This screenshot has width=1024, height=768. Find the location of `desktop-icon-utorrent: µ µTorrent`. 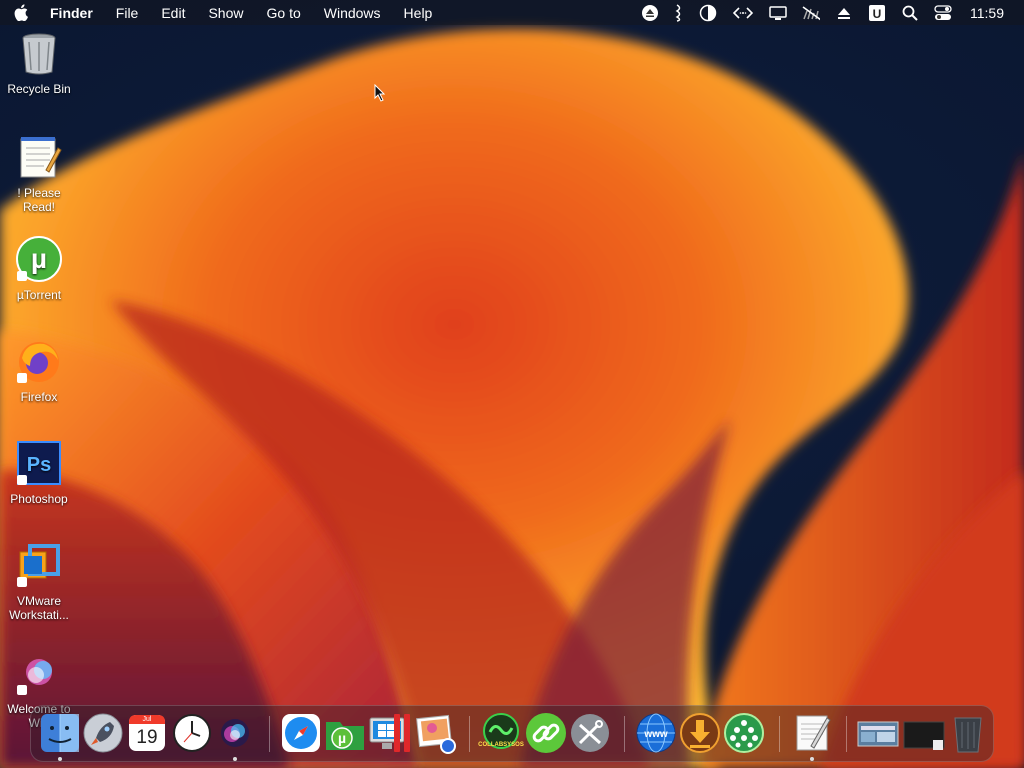

desktop-icon-utorrent: µ µTorrent is located at coordinates (39, 269).